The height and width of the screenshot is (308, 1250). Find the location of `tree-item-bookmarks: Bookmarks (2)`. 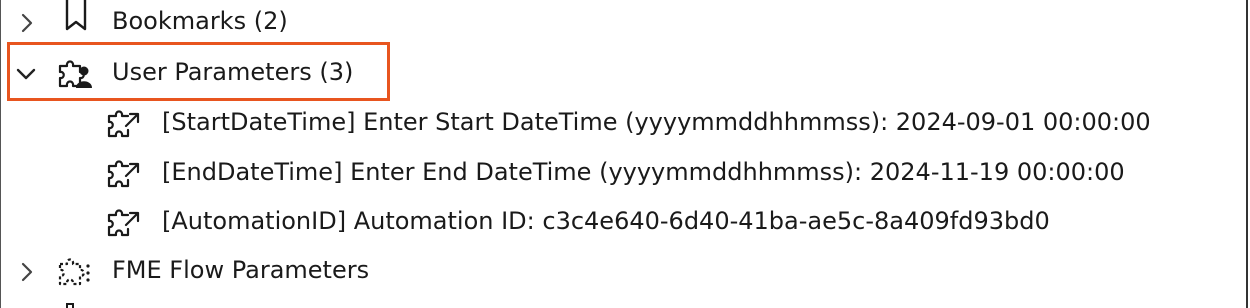

tree-item-bookmarks: Bookmarks (2) is located at coordinates (621, 21).